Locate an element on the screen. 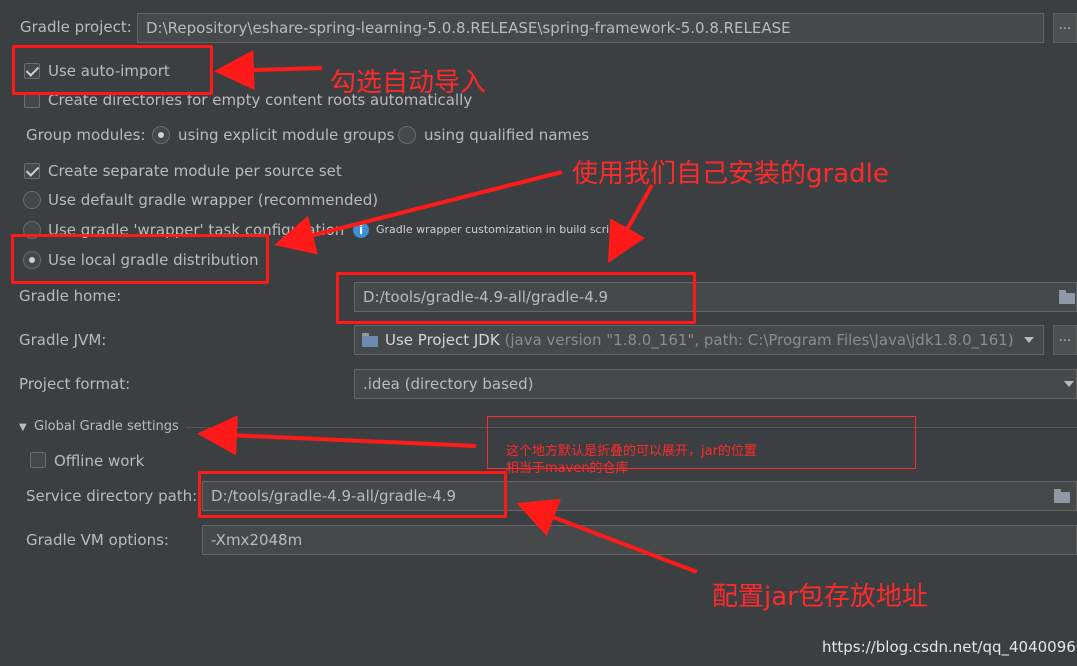 Image resolution: width=1077 pixels, height=666 pixels. arrow-gradle-home is located at coordinates (631, 223).